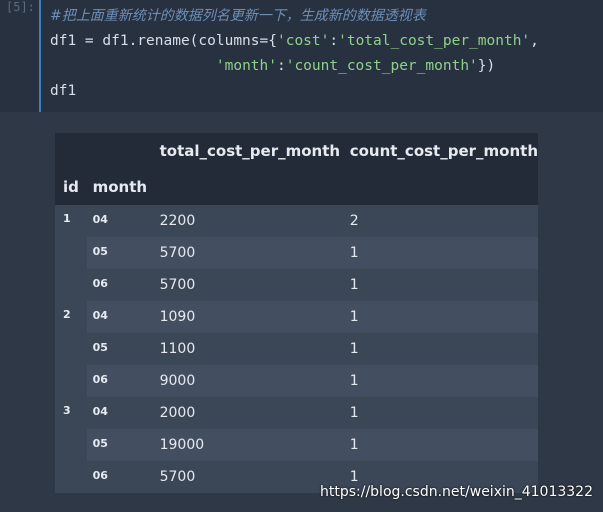 Image resolution: width=603 pixels, height=512 pixels. Describe the element at coordinates (248, 349) in the screenshot. I see `cell-total-cost: 1100` at that location.